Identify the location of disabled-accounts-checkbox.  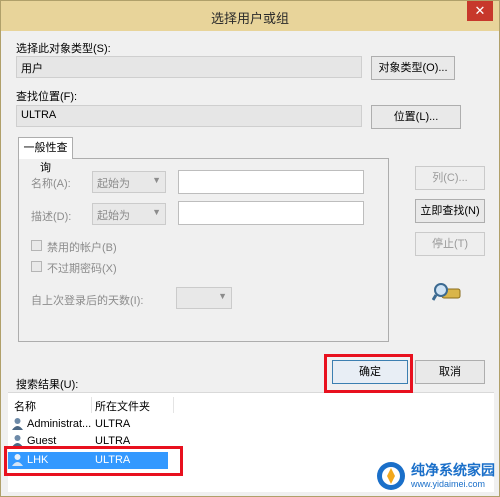
(36, 245).